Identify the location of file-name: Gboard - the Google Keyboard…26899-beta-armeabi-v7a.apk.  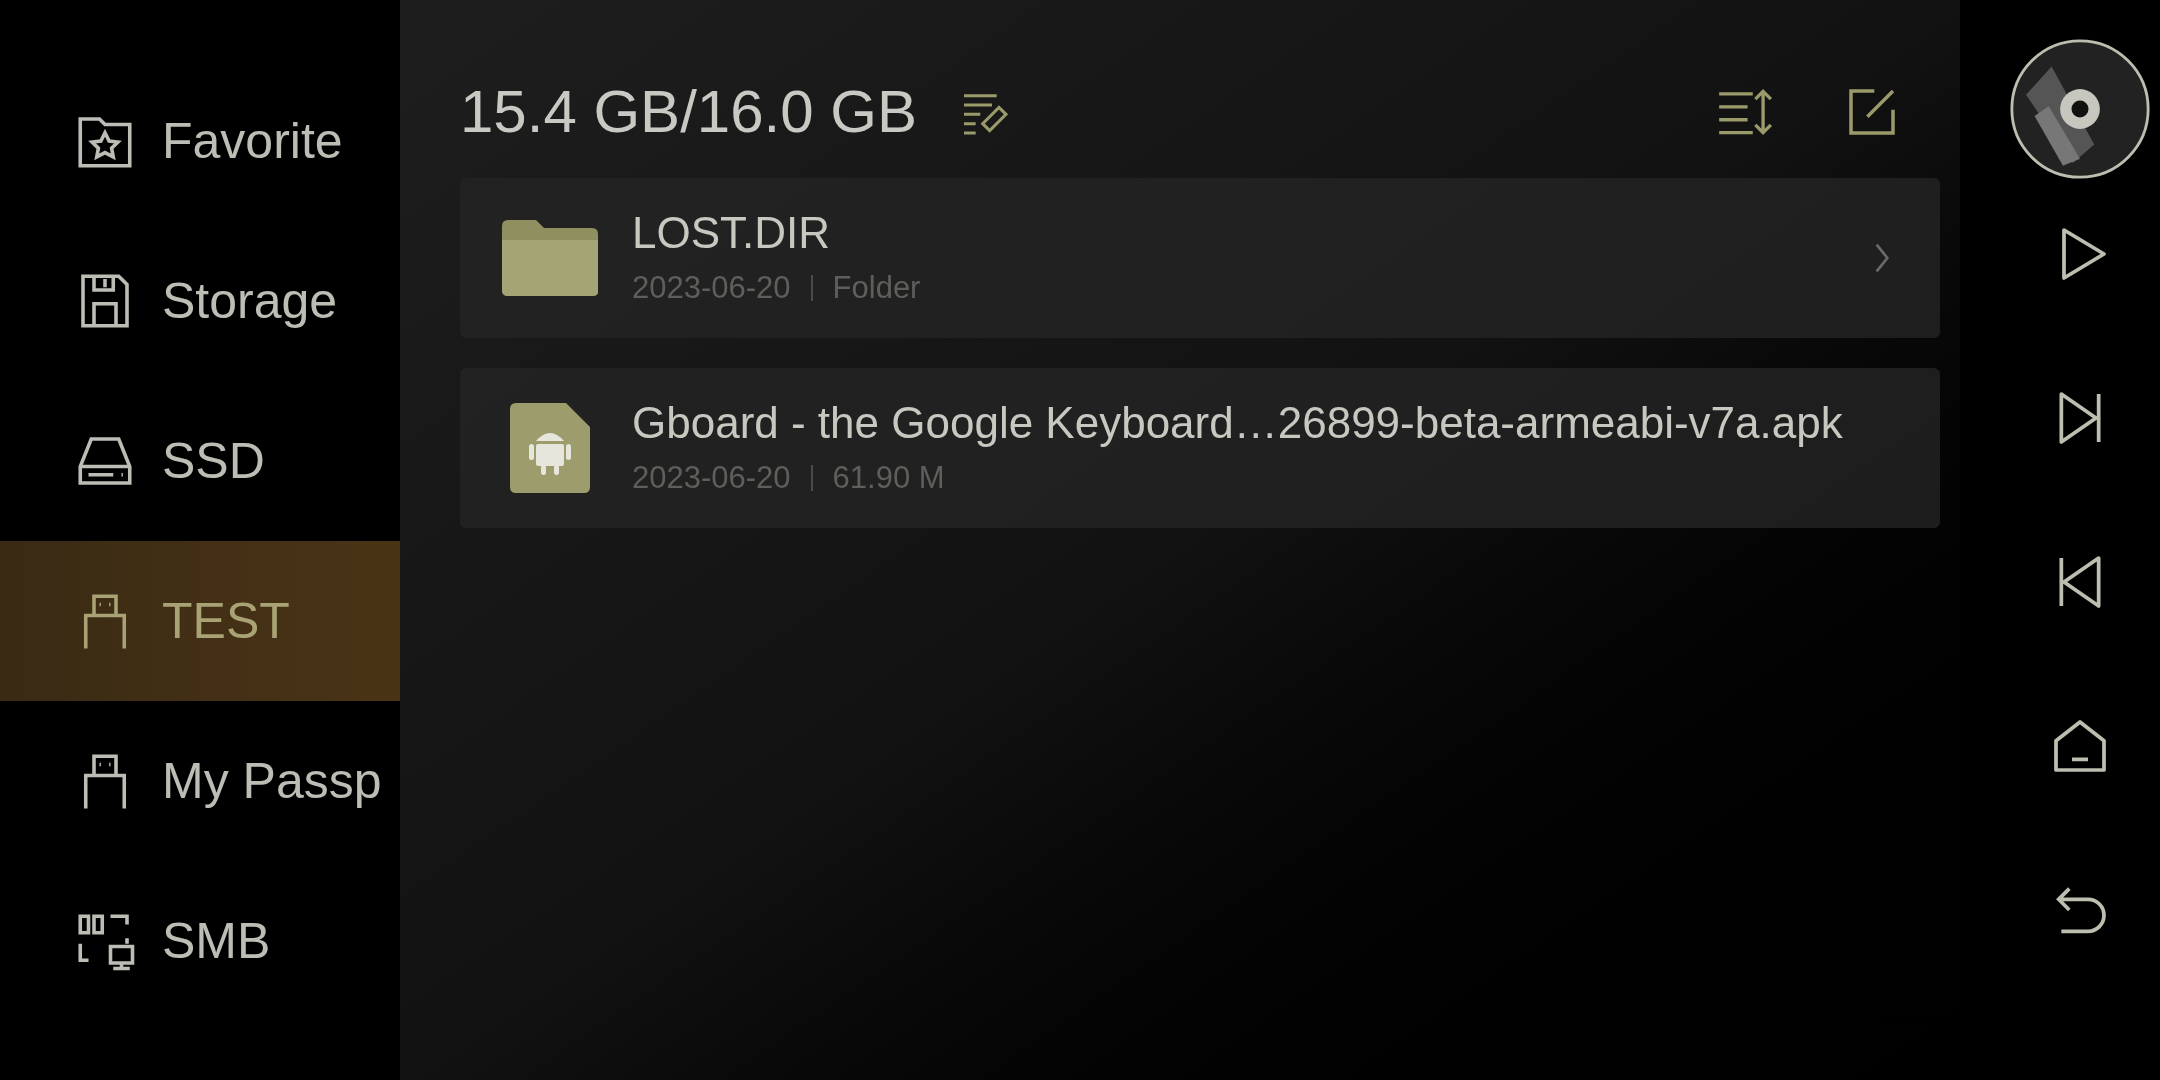
(1238, 422).